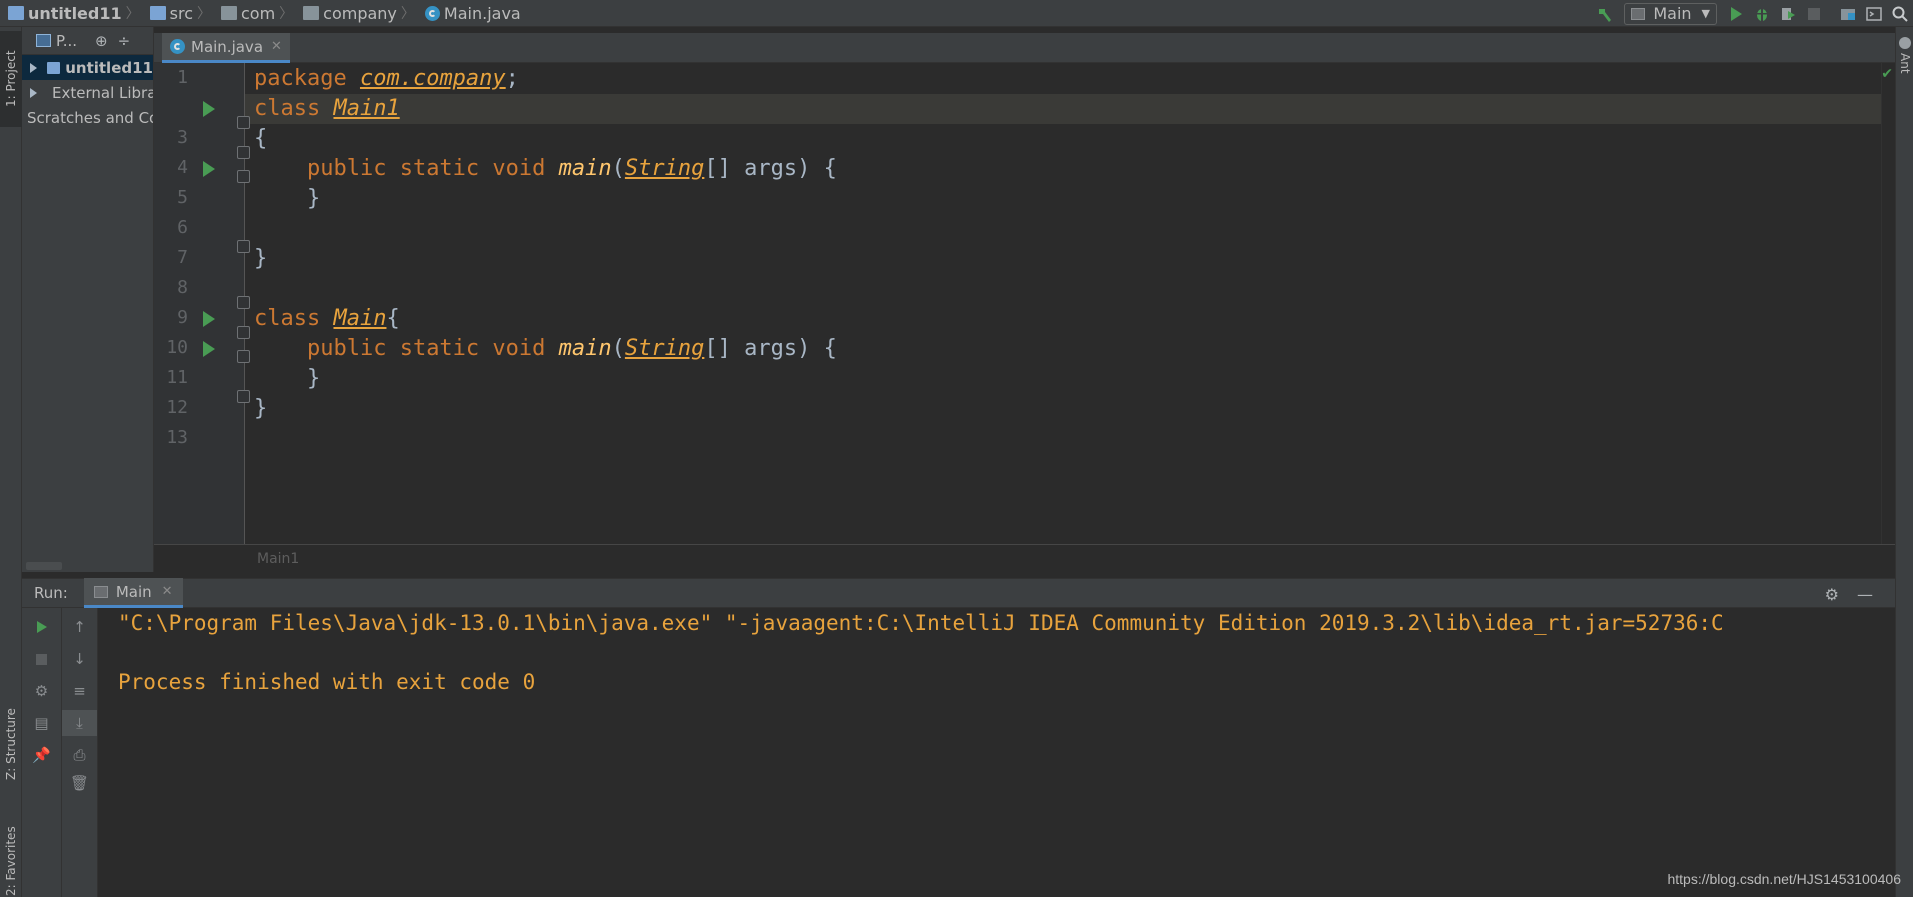 The width and height of the screenshot is (1913, 897). What do you see at coordinates (1848, 13) in the screenshot?
I see `project-structure-icon` at bounding box center [1848, 13].